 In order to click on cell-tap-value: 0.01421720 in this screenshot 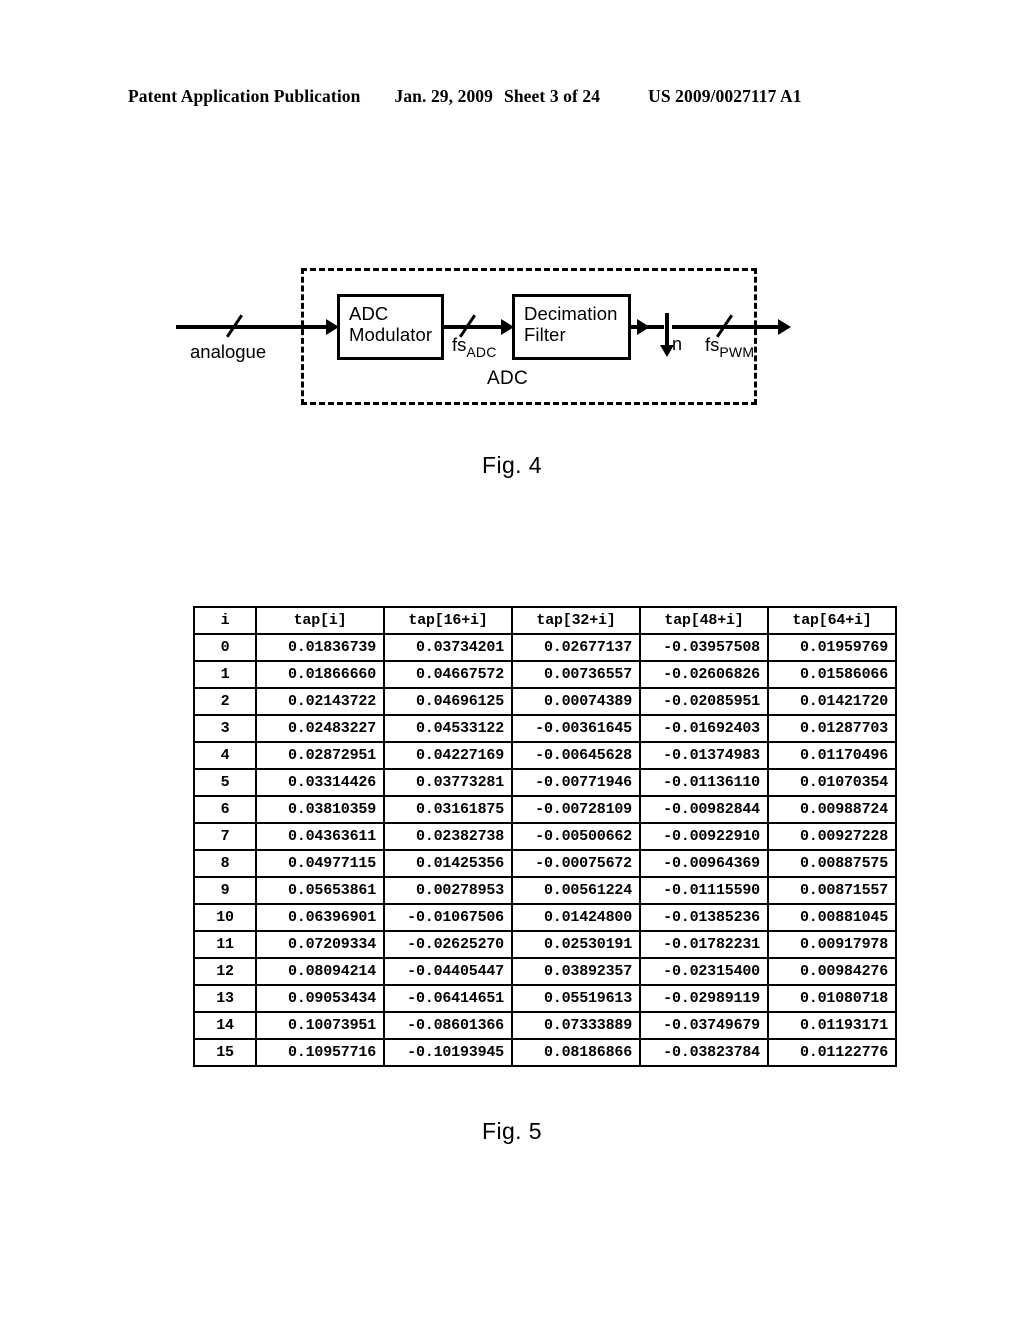, I will do `click(832, 701)`.